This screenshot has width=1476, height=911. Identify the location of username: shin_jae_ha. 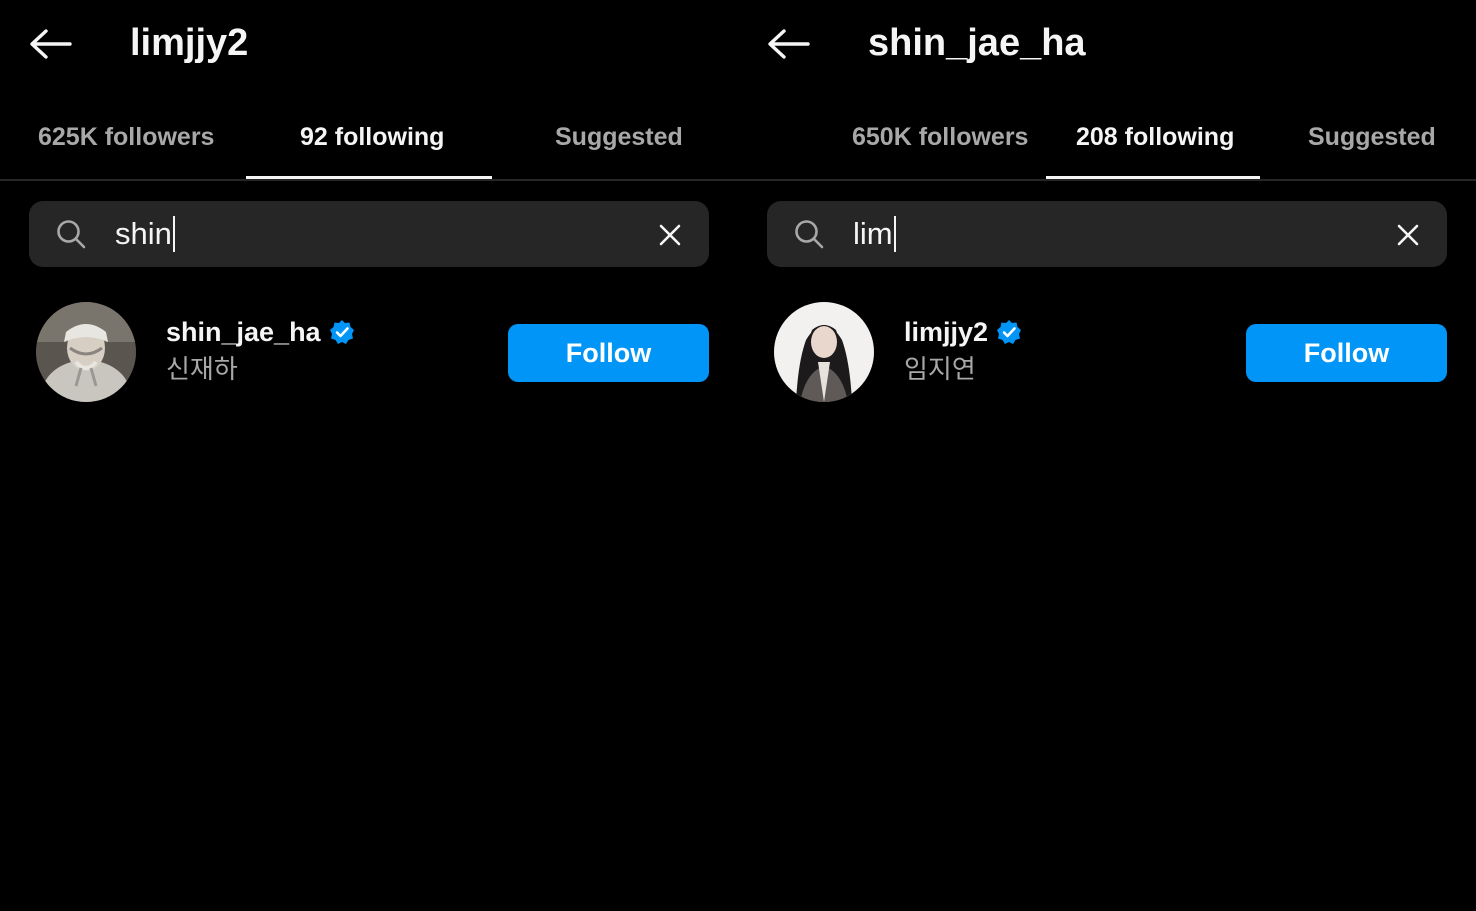
(243, 332).